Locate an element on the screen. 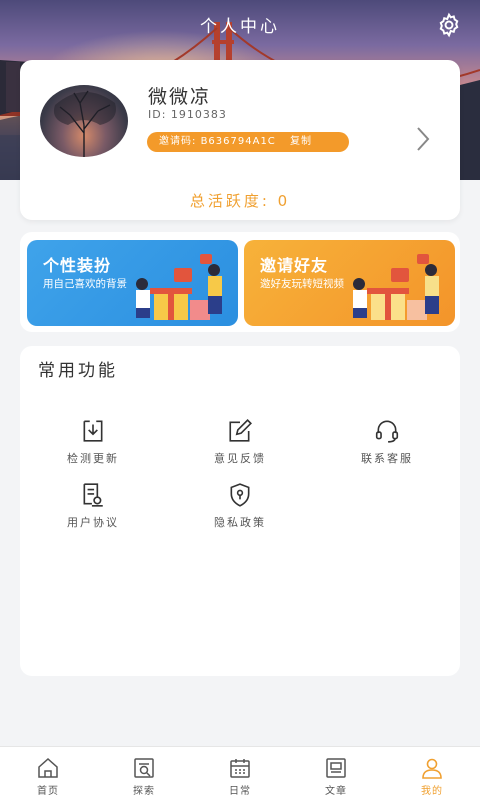 The width and height of the screenshot is (480, 800). function-label: 检测更新 is located at coordinates (93, 458).